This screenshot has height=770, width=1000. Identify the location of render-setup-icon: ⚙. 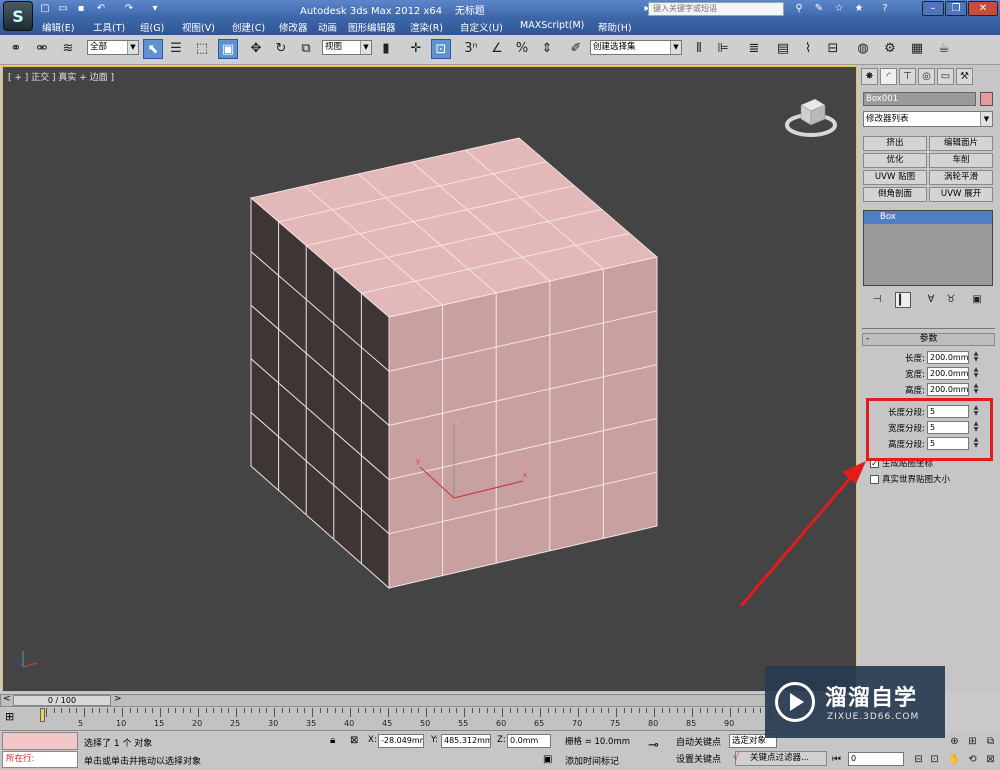
(890, 49).